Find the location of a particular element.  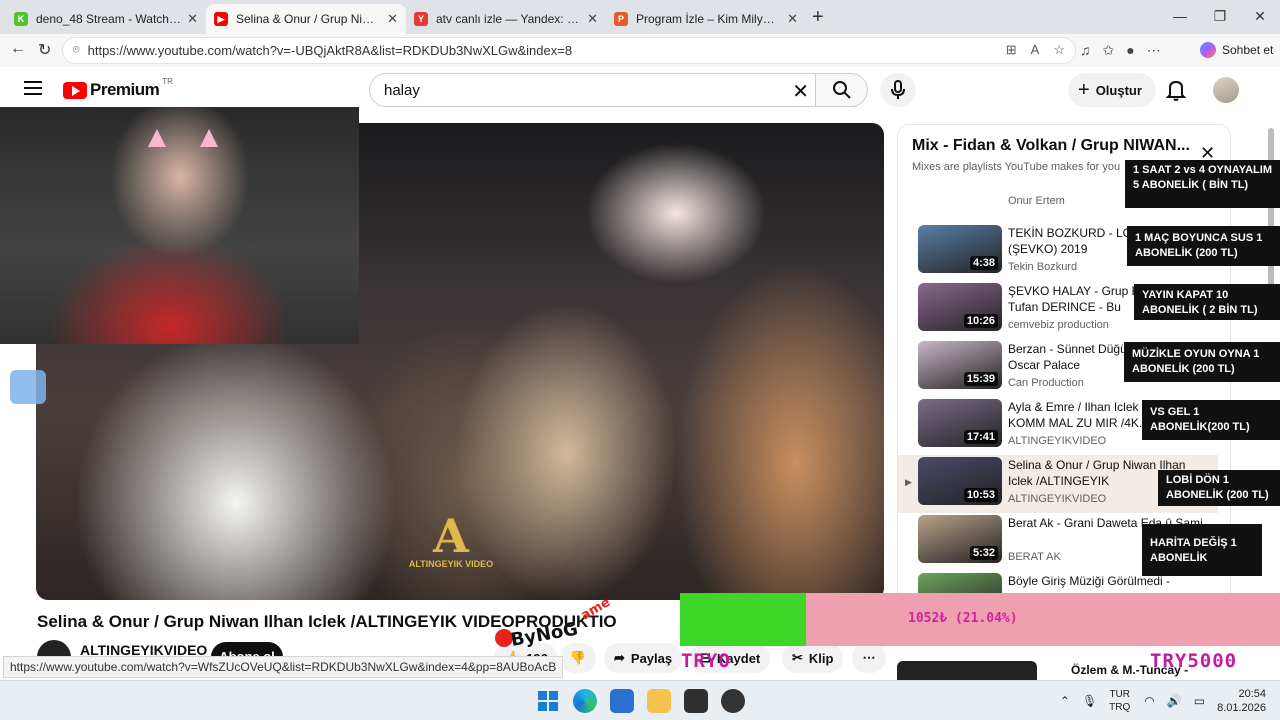

copilot-label: Sohbet et is located at coordinates (1248, 50).